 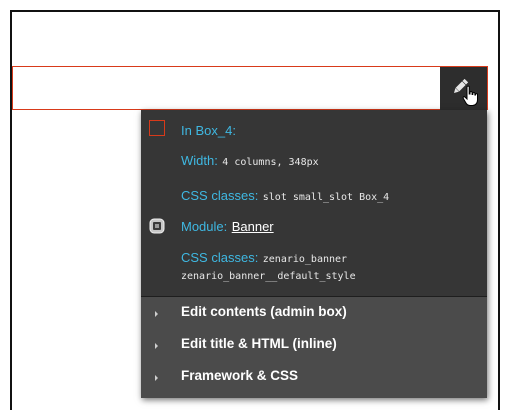 I want to click on hand-pointer-icon, so click(x=470, y=95).